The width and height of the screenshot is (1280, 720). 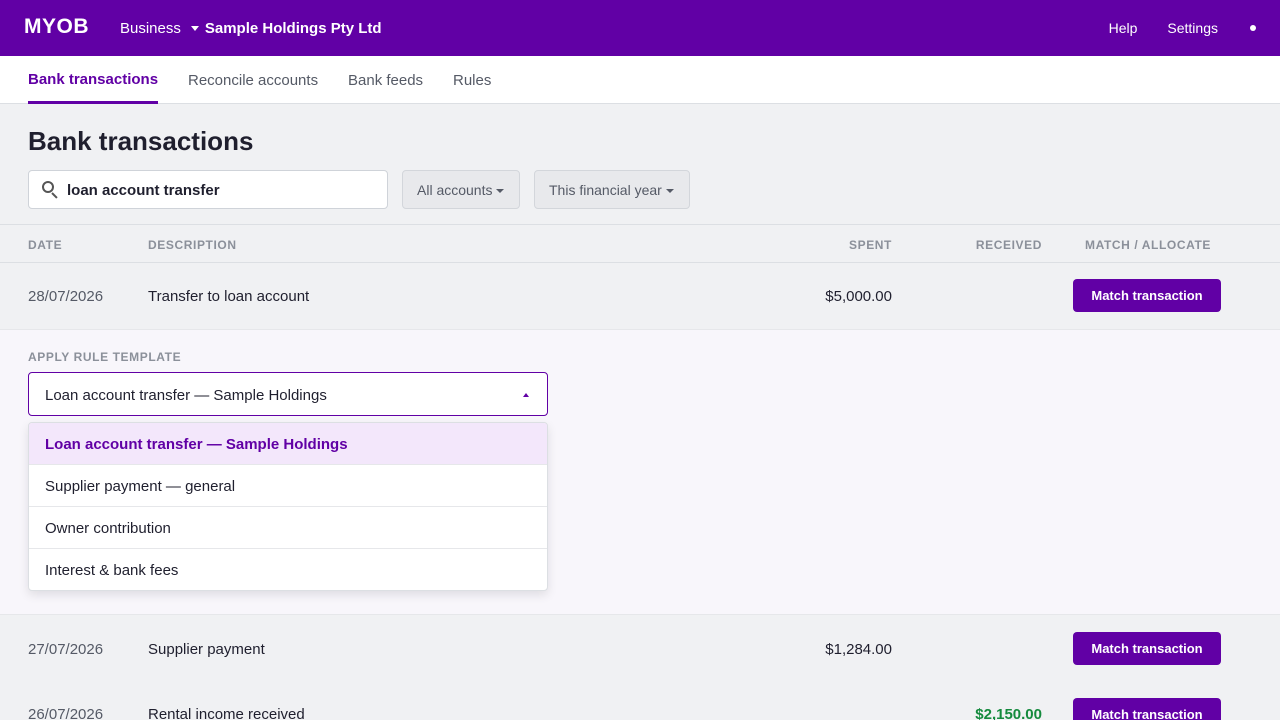 I want to click on search-icon, so click(x=50, y=190).